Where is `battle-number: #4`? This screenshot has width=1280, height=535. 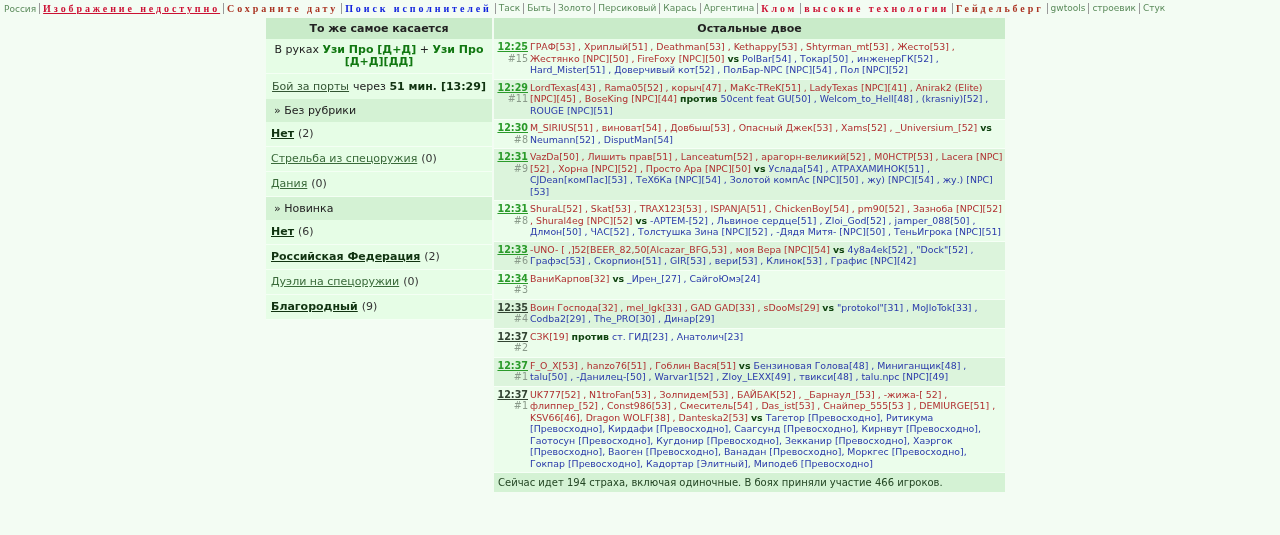 battle-number: #4 is located at coordinates (520, 319).